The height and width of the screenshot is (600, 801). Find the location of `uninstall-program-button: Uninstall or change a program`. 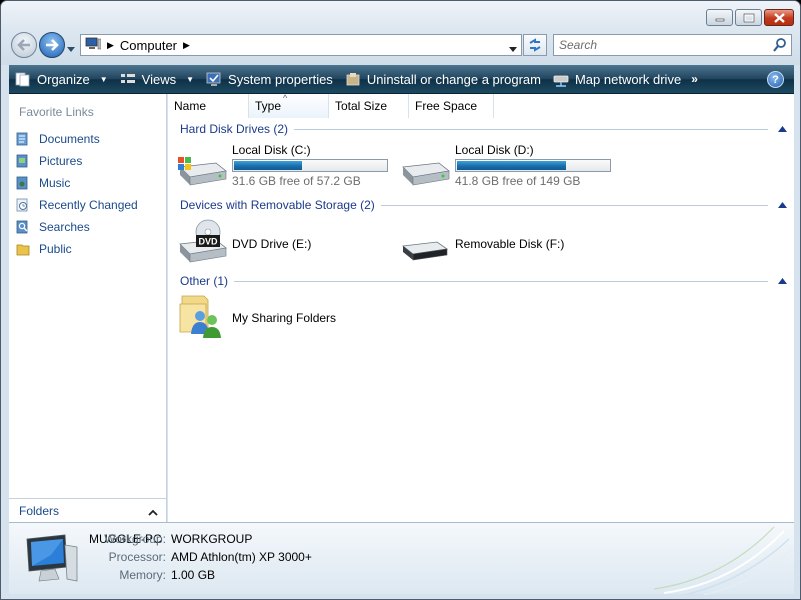

uninstall-program-button: Uninstall or change a program is located at coordinates (443, 79).